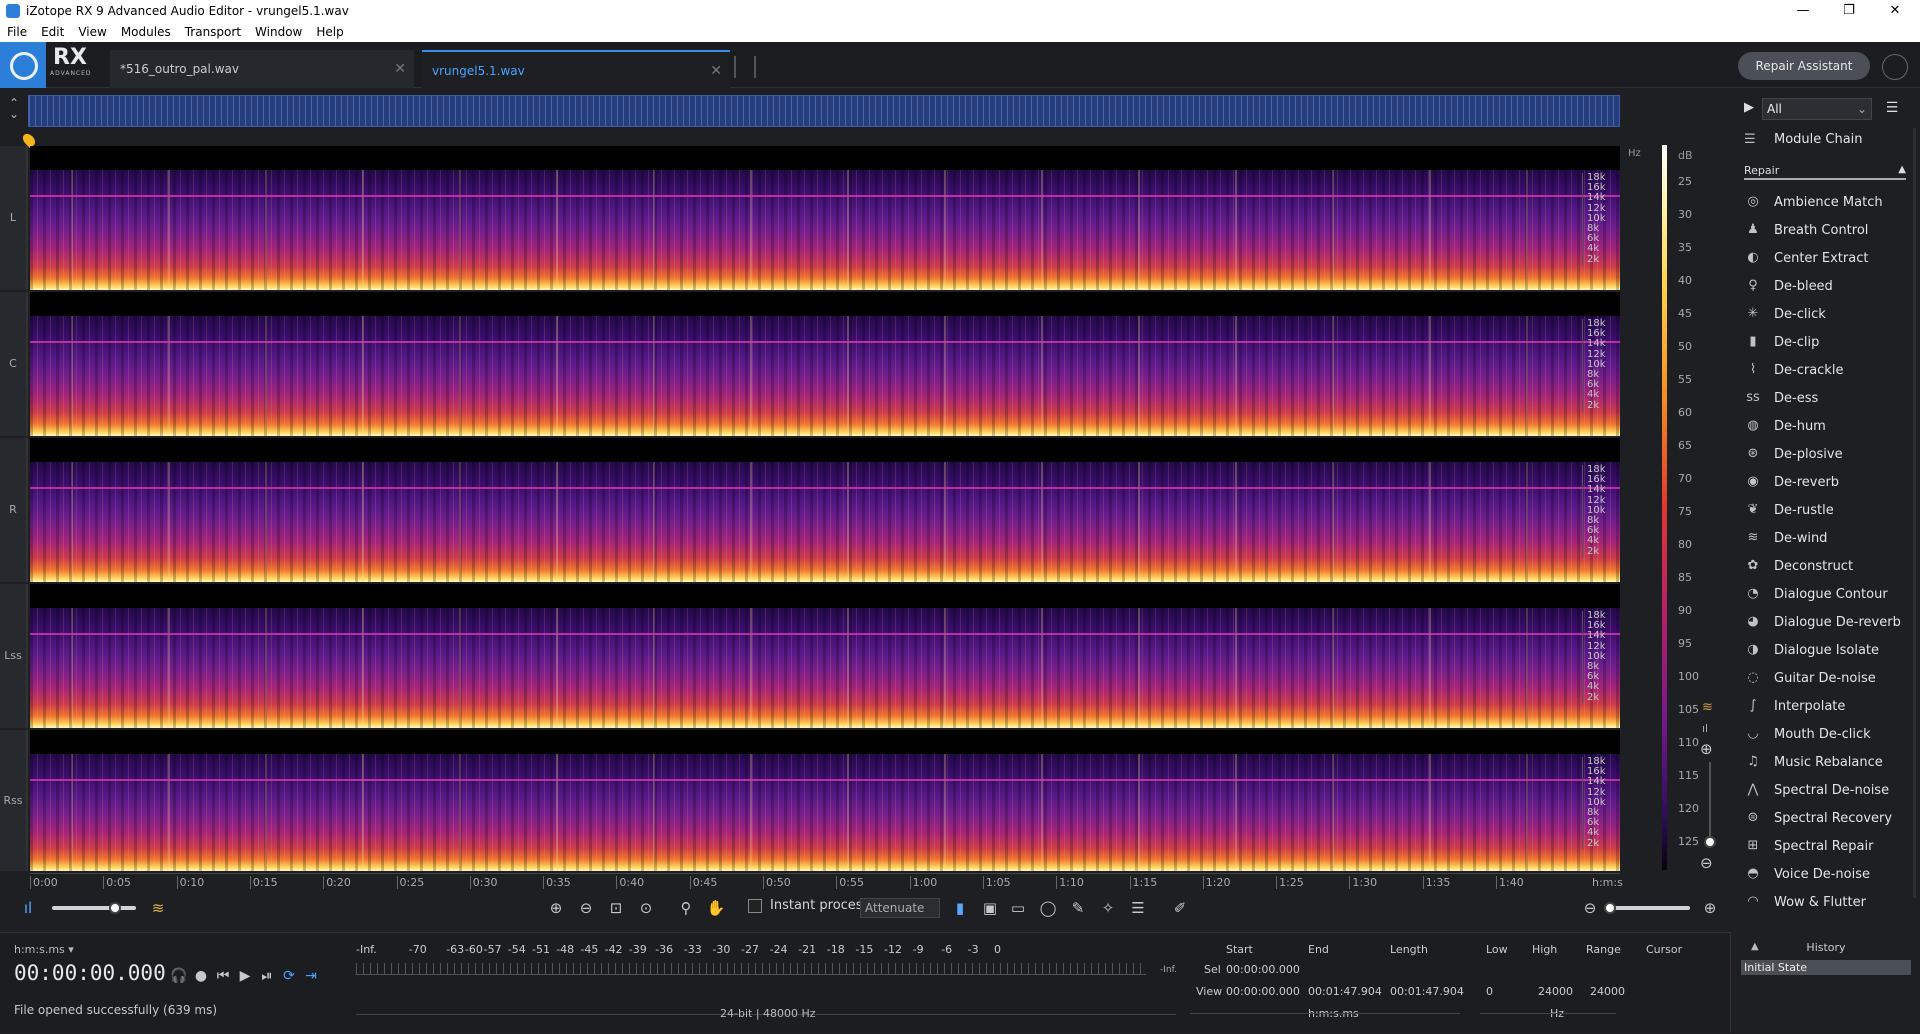  Describe the element at coordinates (1781, 398) in the screenshot. I see `module-de-ess: ss De-ess` at that location.